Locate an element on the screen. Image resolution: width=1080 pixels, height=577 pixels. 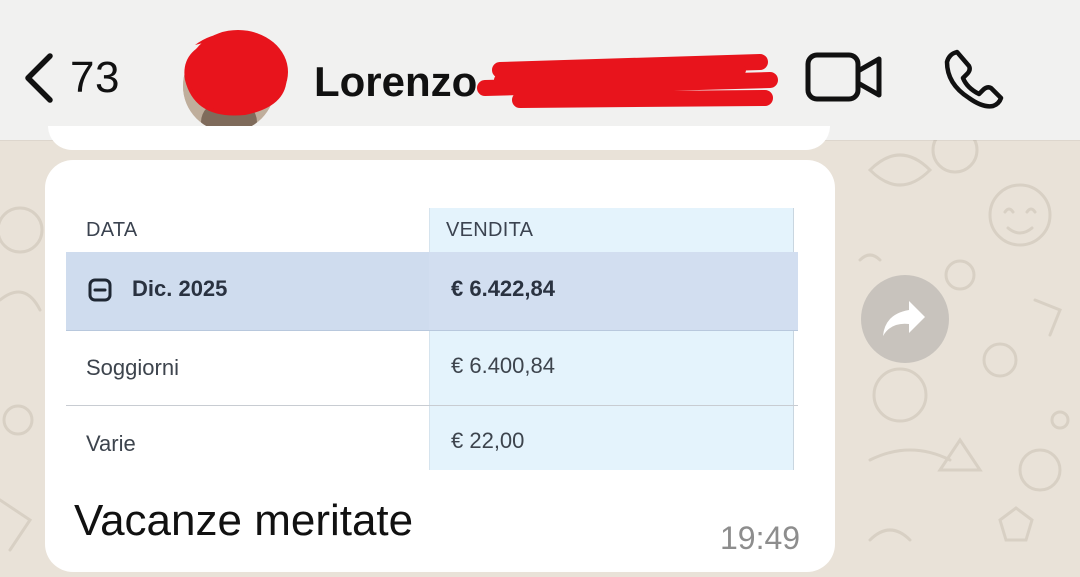
forward-arrow-icon is located at coordinates (904, 318).